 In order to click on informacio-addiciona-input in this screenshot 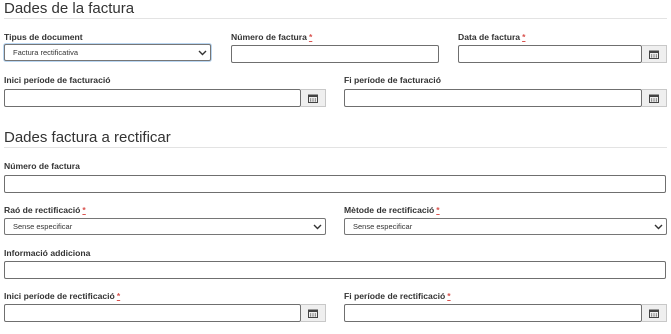, I will do `click(335, 270)`.